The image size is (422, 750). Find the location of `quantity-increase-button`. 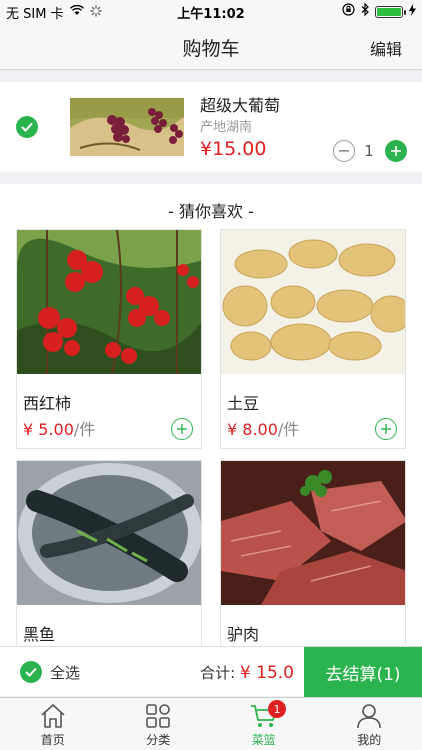

quantity-increase-button is located at coordinates (396, 151).